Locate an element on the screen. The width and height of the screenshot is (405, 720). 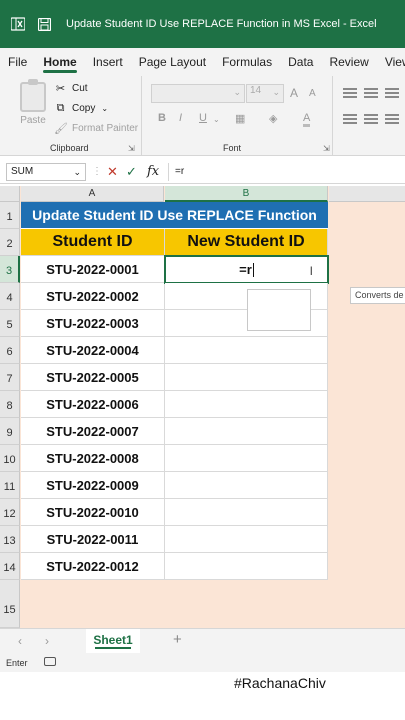
align-middle-icon is located at coordinates (371, 93).